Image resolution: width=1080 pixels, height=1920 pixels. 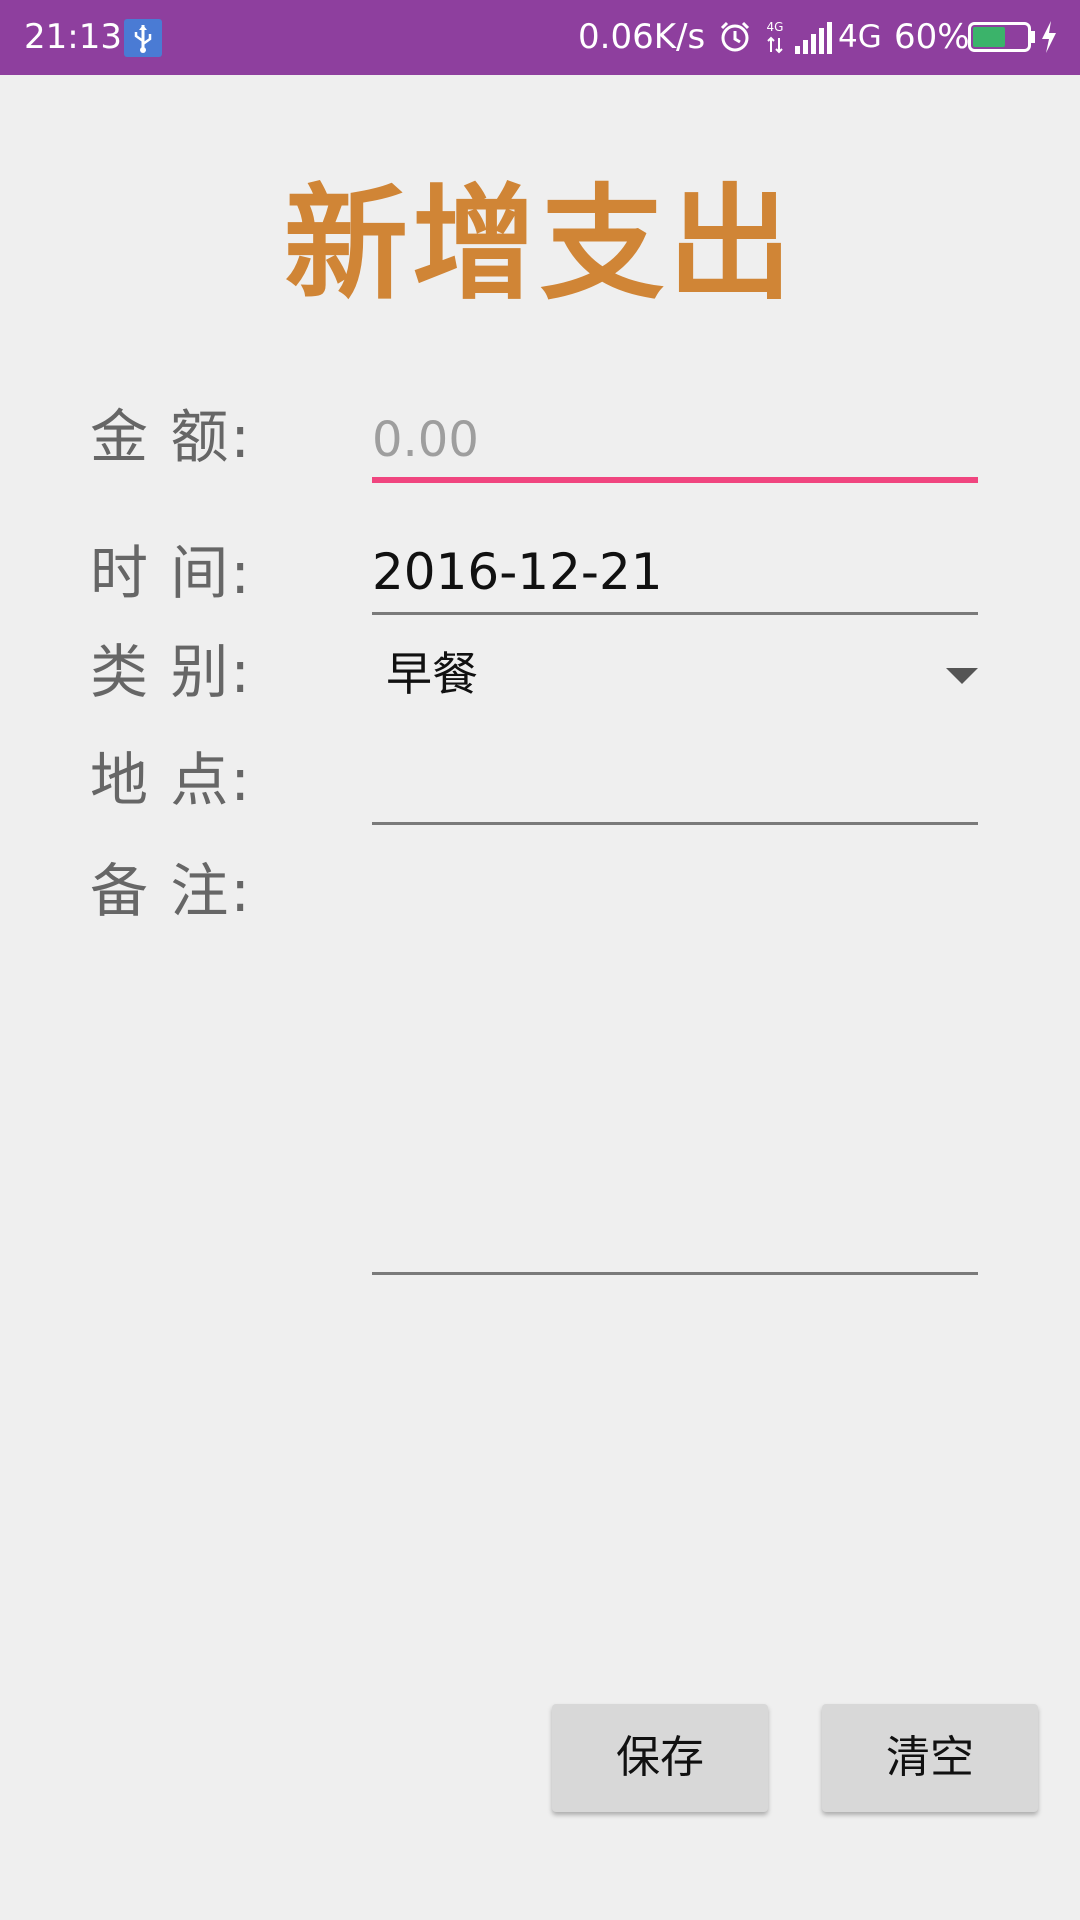 What do you see at coordinates (1049, 37) in the screenshot?
I see `charging-icon` at bounding box center [1049, 37].